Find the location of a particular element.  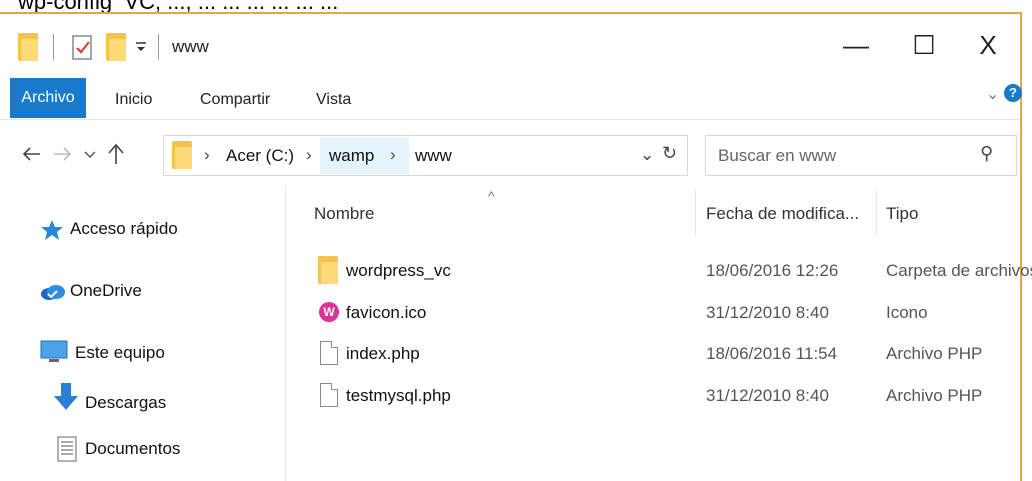

maximize-button: ☐ is located at coordinates (924, 45).